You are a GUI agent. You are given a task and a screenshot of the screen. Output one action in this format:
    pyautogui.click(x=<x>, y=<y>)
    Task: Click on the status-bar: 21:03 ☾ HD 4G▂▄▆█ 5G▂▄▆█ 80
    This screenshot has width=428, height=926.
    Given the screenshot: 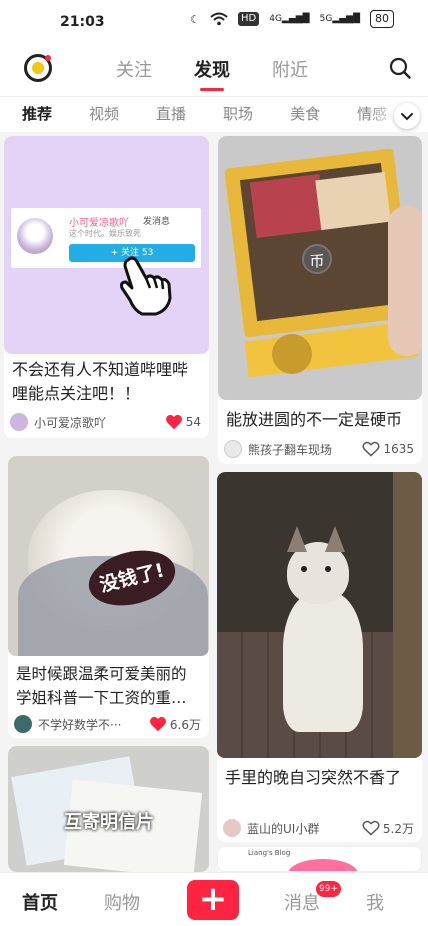 What is the action you would take?
    pyautogui.click(x=214, y=21)
    